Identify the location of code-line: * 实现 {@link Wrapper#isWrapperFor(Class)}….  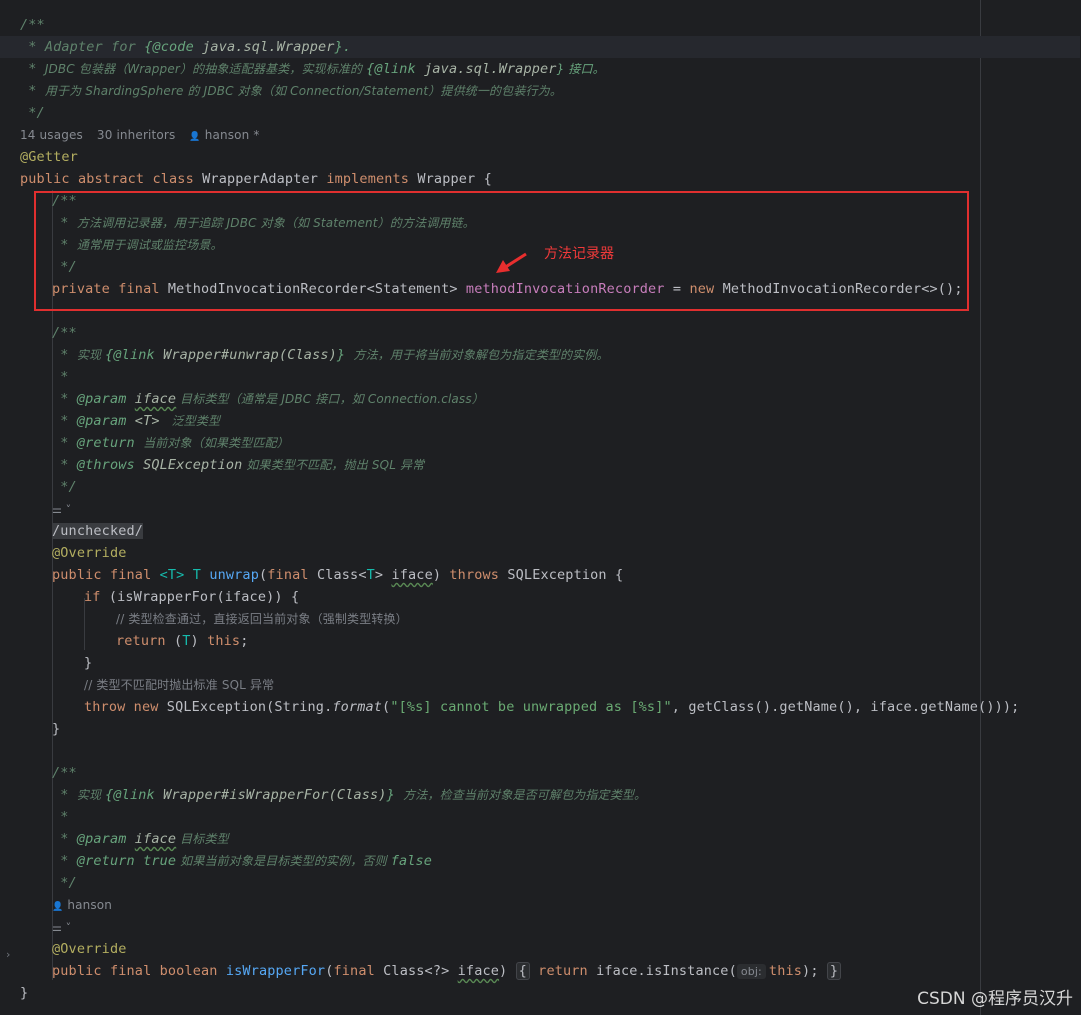
(550, 795).